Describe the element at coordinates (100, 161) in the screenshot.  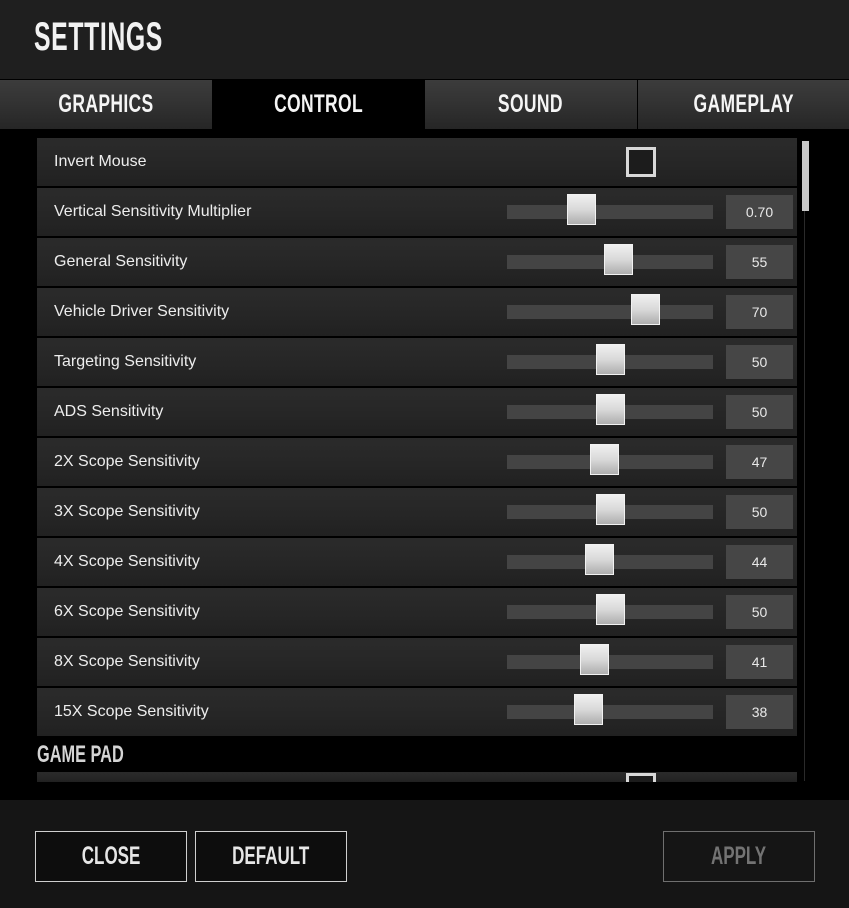
I see `setting-label: Invert Mouse` at that location.